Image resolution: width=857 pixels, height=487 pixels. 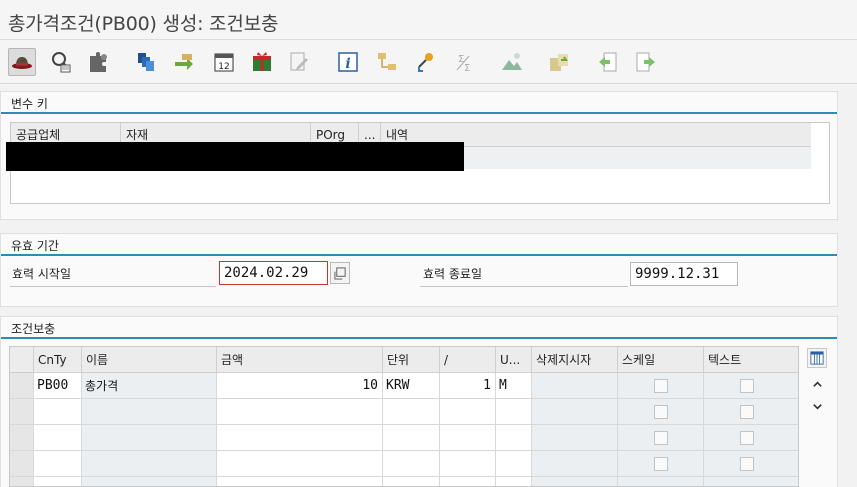 What do you see at coordinates (149, 360) in the screenshot?
I see `column-header-name: 이름` at bounding box center [149, 360].